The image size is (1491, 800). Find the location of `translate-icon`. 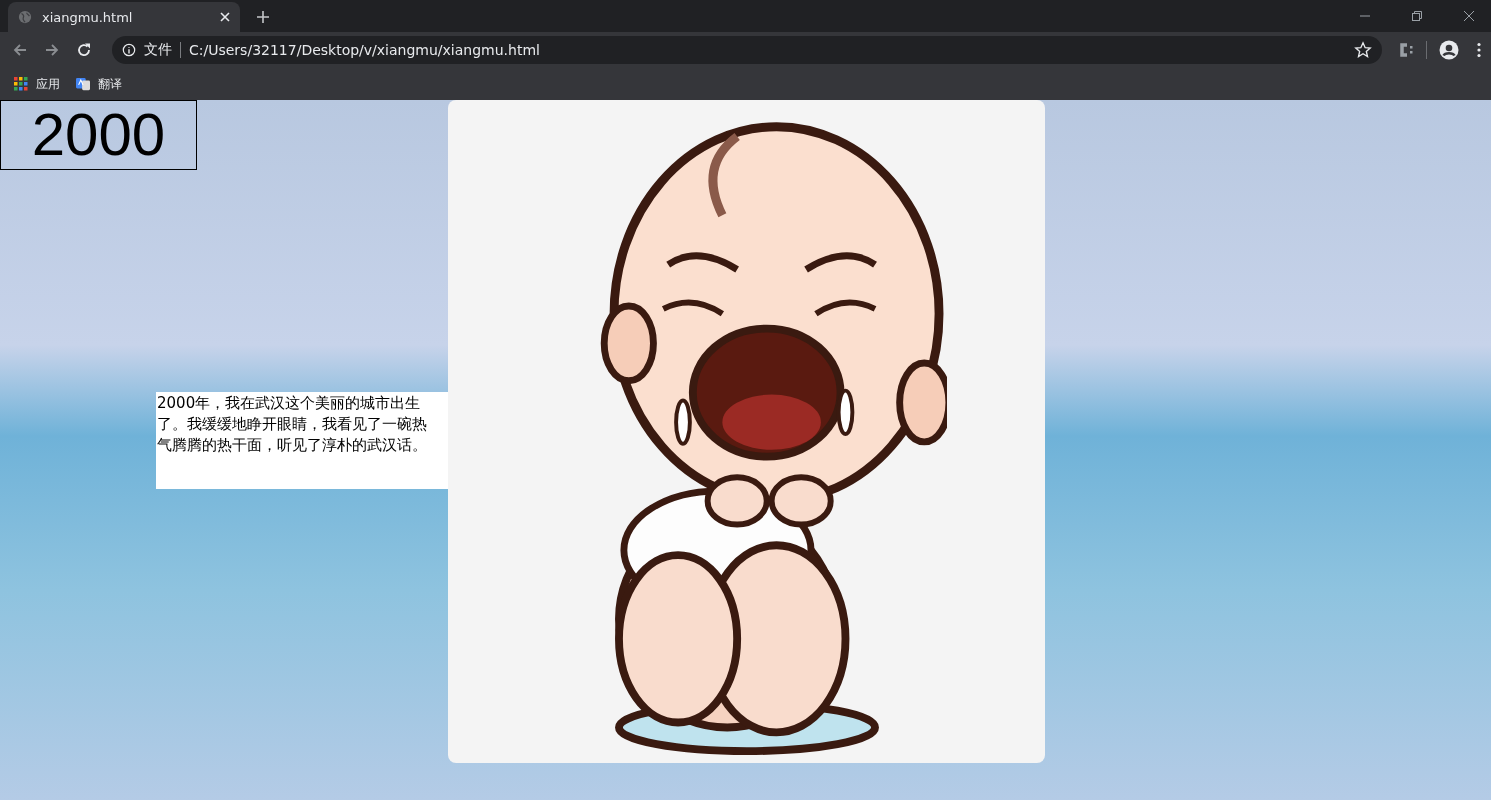

translate-icon is located at coordinates (83, 84).